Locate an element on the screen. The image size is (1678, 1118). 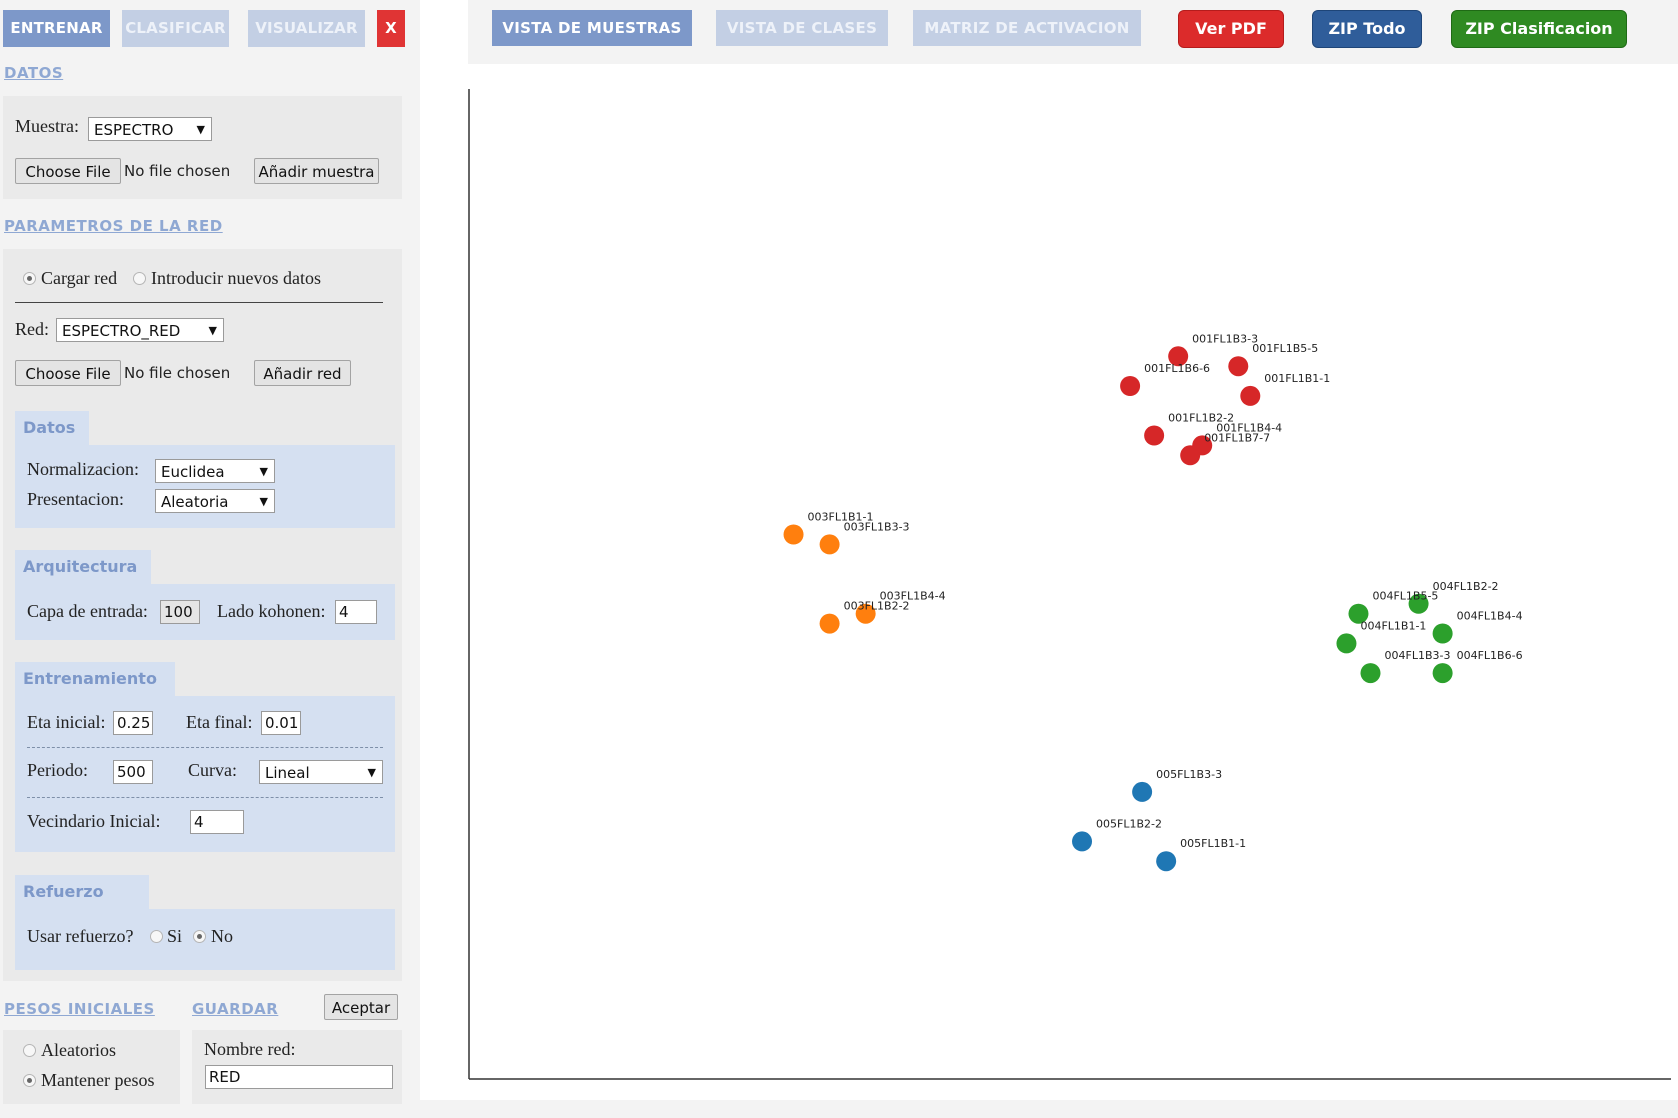
radio-reinforcement-no is located at coordinates (199, 936).